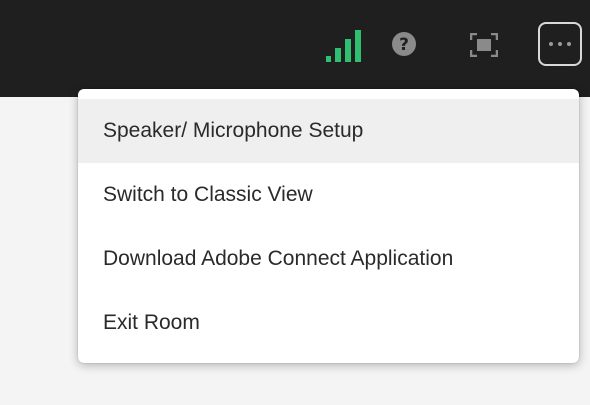 The width and height of the screenshot is (590, 405). I want to click on menu-item-download-adobe-connect-application: Download Adobe Connect Application, so click(328, 259).